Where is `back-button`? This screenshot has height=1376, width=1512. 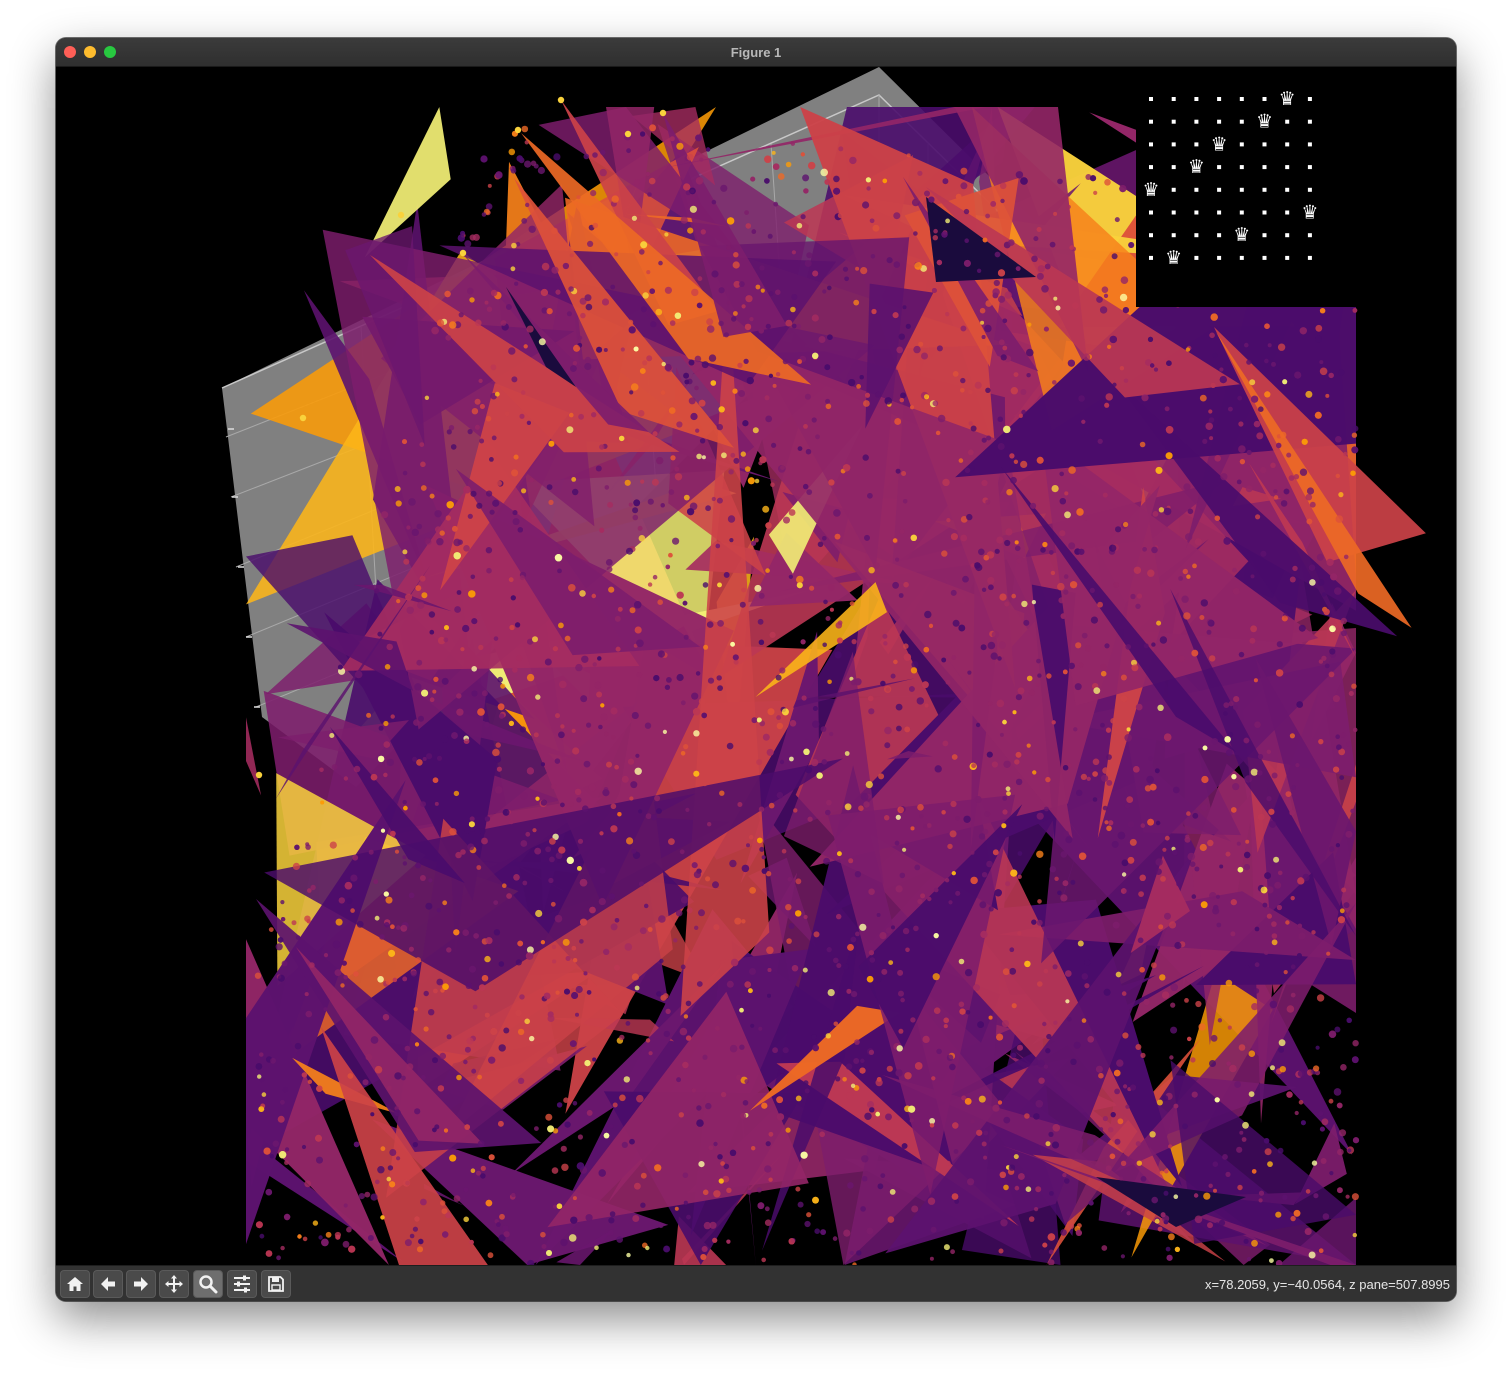
back-button is located at coordinates (108, 1284).